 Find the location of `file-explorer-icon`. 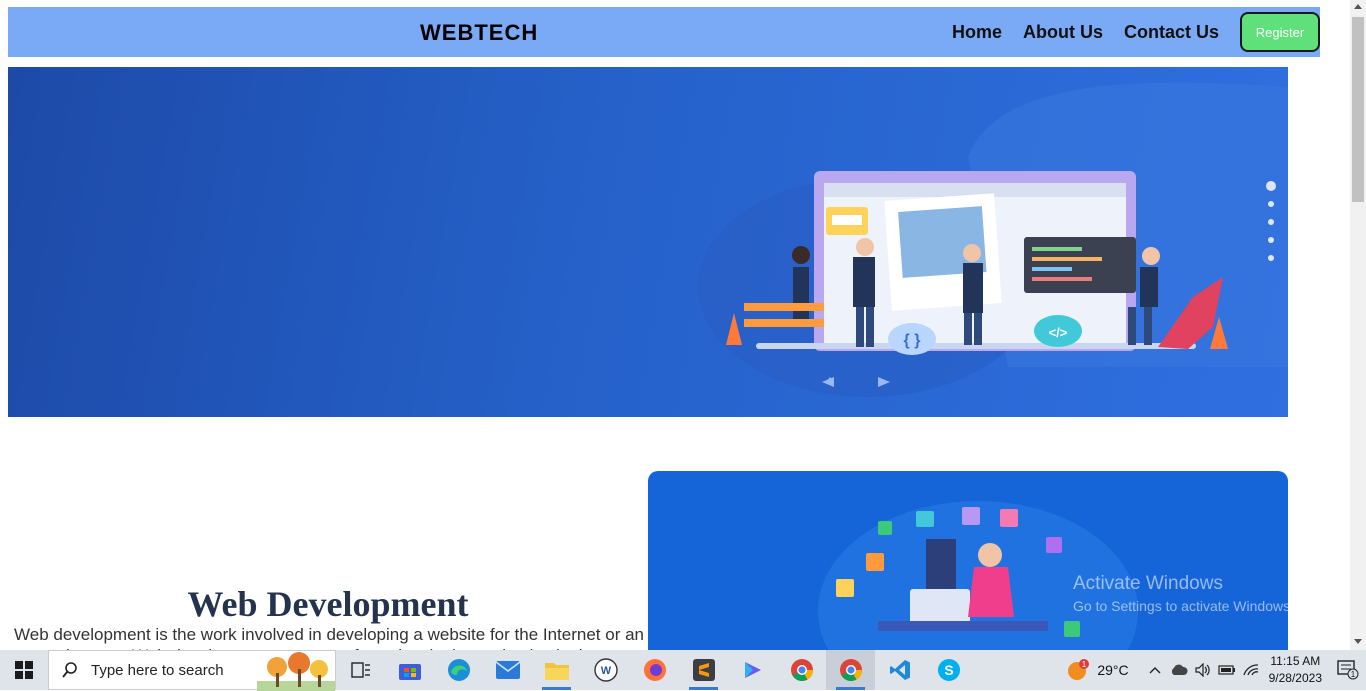

file-explorer-icon is located at coordinates (556, 670).